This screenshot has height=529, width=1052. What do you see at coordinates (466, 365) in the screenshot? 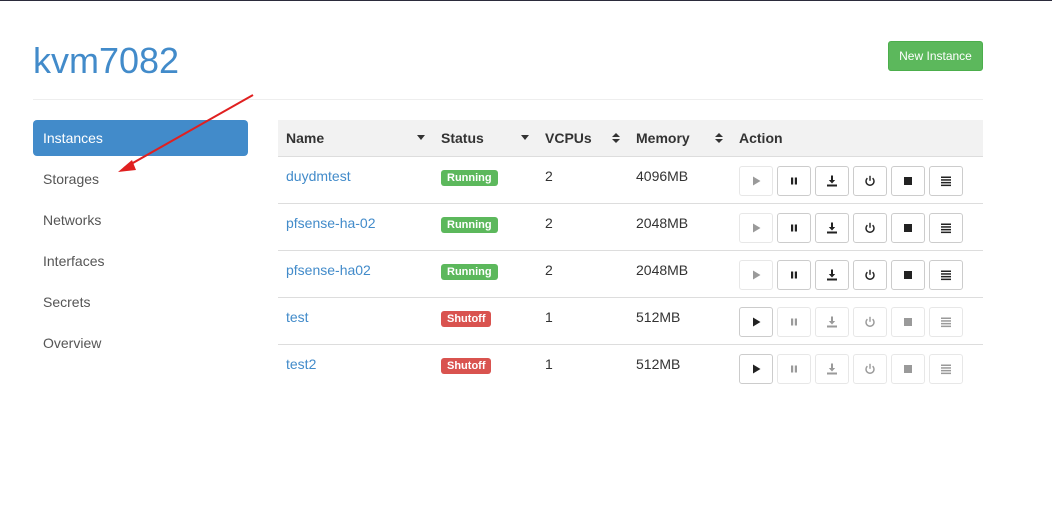
I see `status-badge: Shutoff` at bounding box center [466, 365].